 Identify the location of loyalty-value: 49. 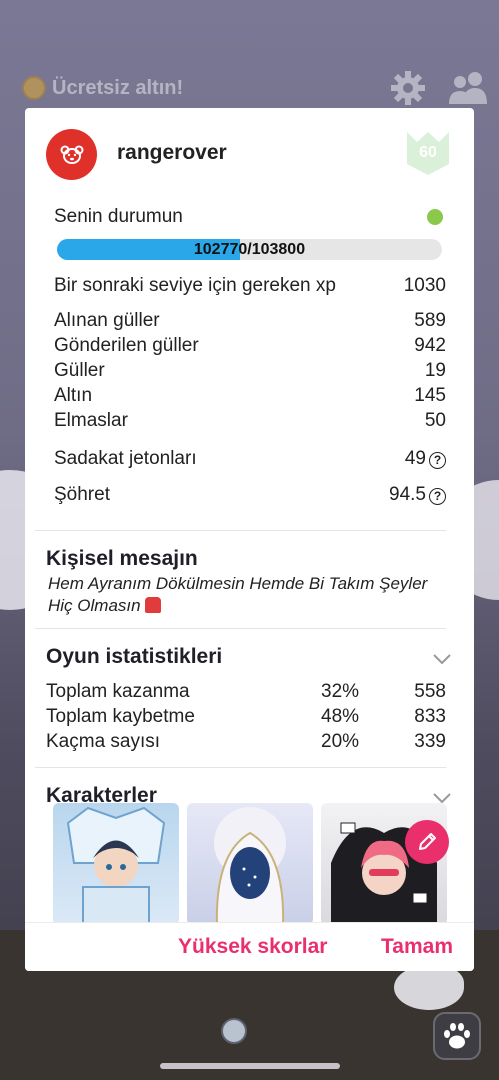
(415, 458).